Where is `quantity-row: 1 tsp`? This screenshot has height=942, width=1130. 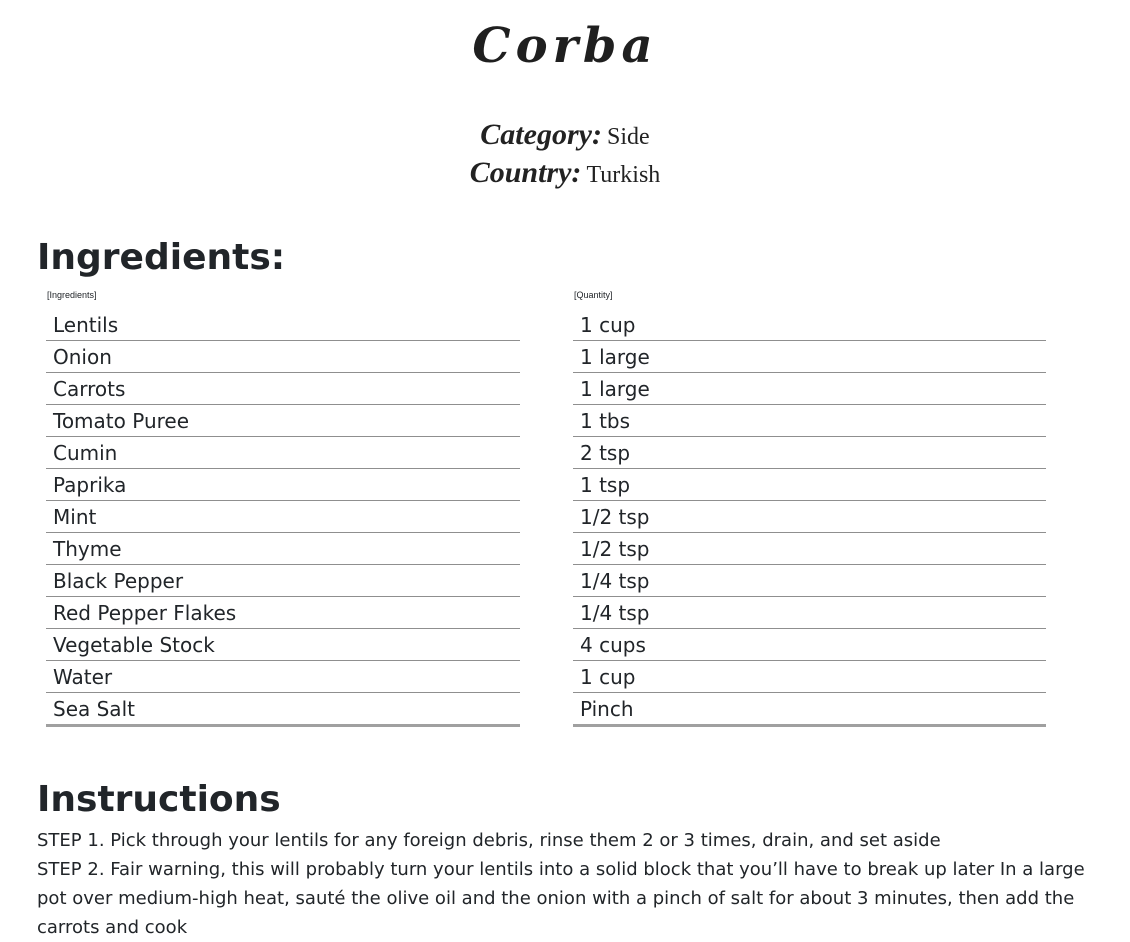 quantity-row: 1 tsp is located at coordinates (809, 484).